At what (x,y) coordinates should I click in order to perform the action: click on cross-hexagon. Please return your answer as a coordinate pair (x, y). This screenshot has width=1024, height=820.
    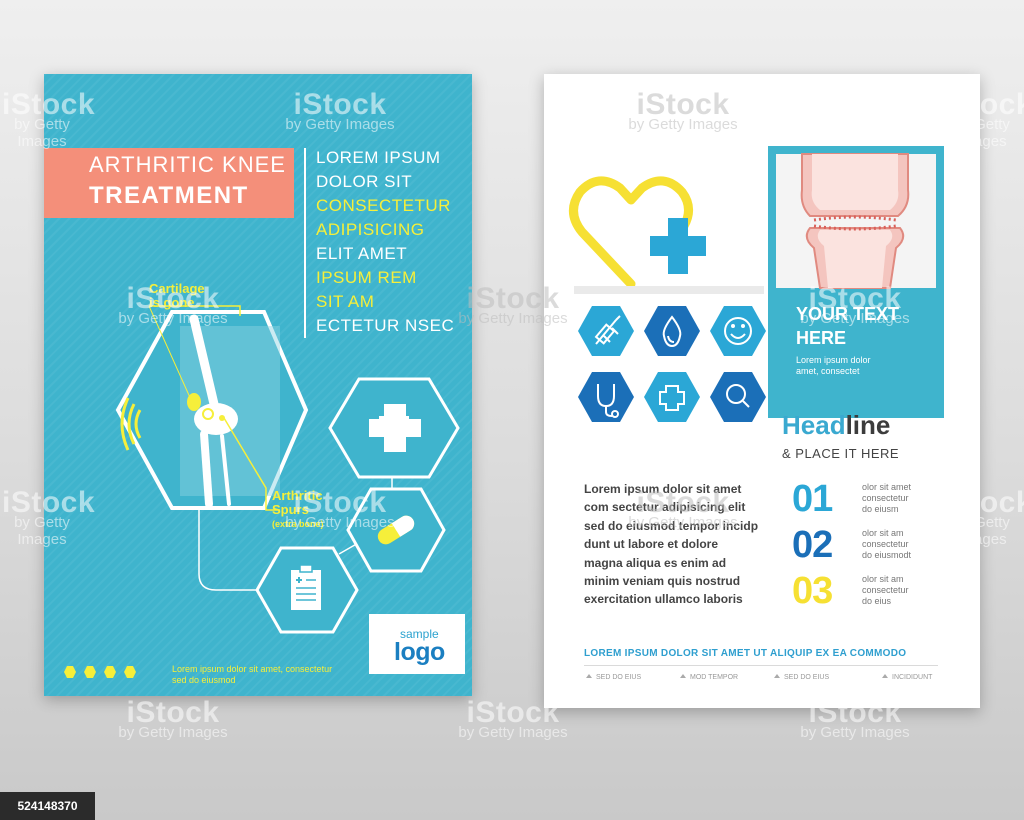
    Looking at the image, I should click on (394, 428).